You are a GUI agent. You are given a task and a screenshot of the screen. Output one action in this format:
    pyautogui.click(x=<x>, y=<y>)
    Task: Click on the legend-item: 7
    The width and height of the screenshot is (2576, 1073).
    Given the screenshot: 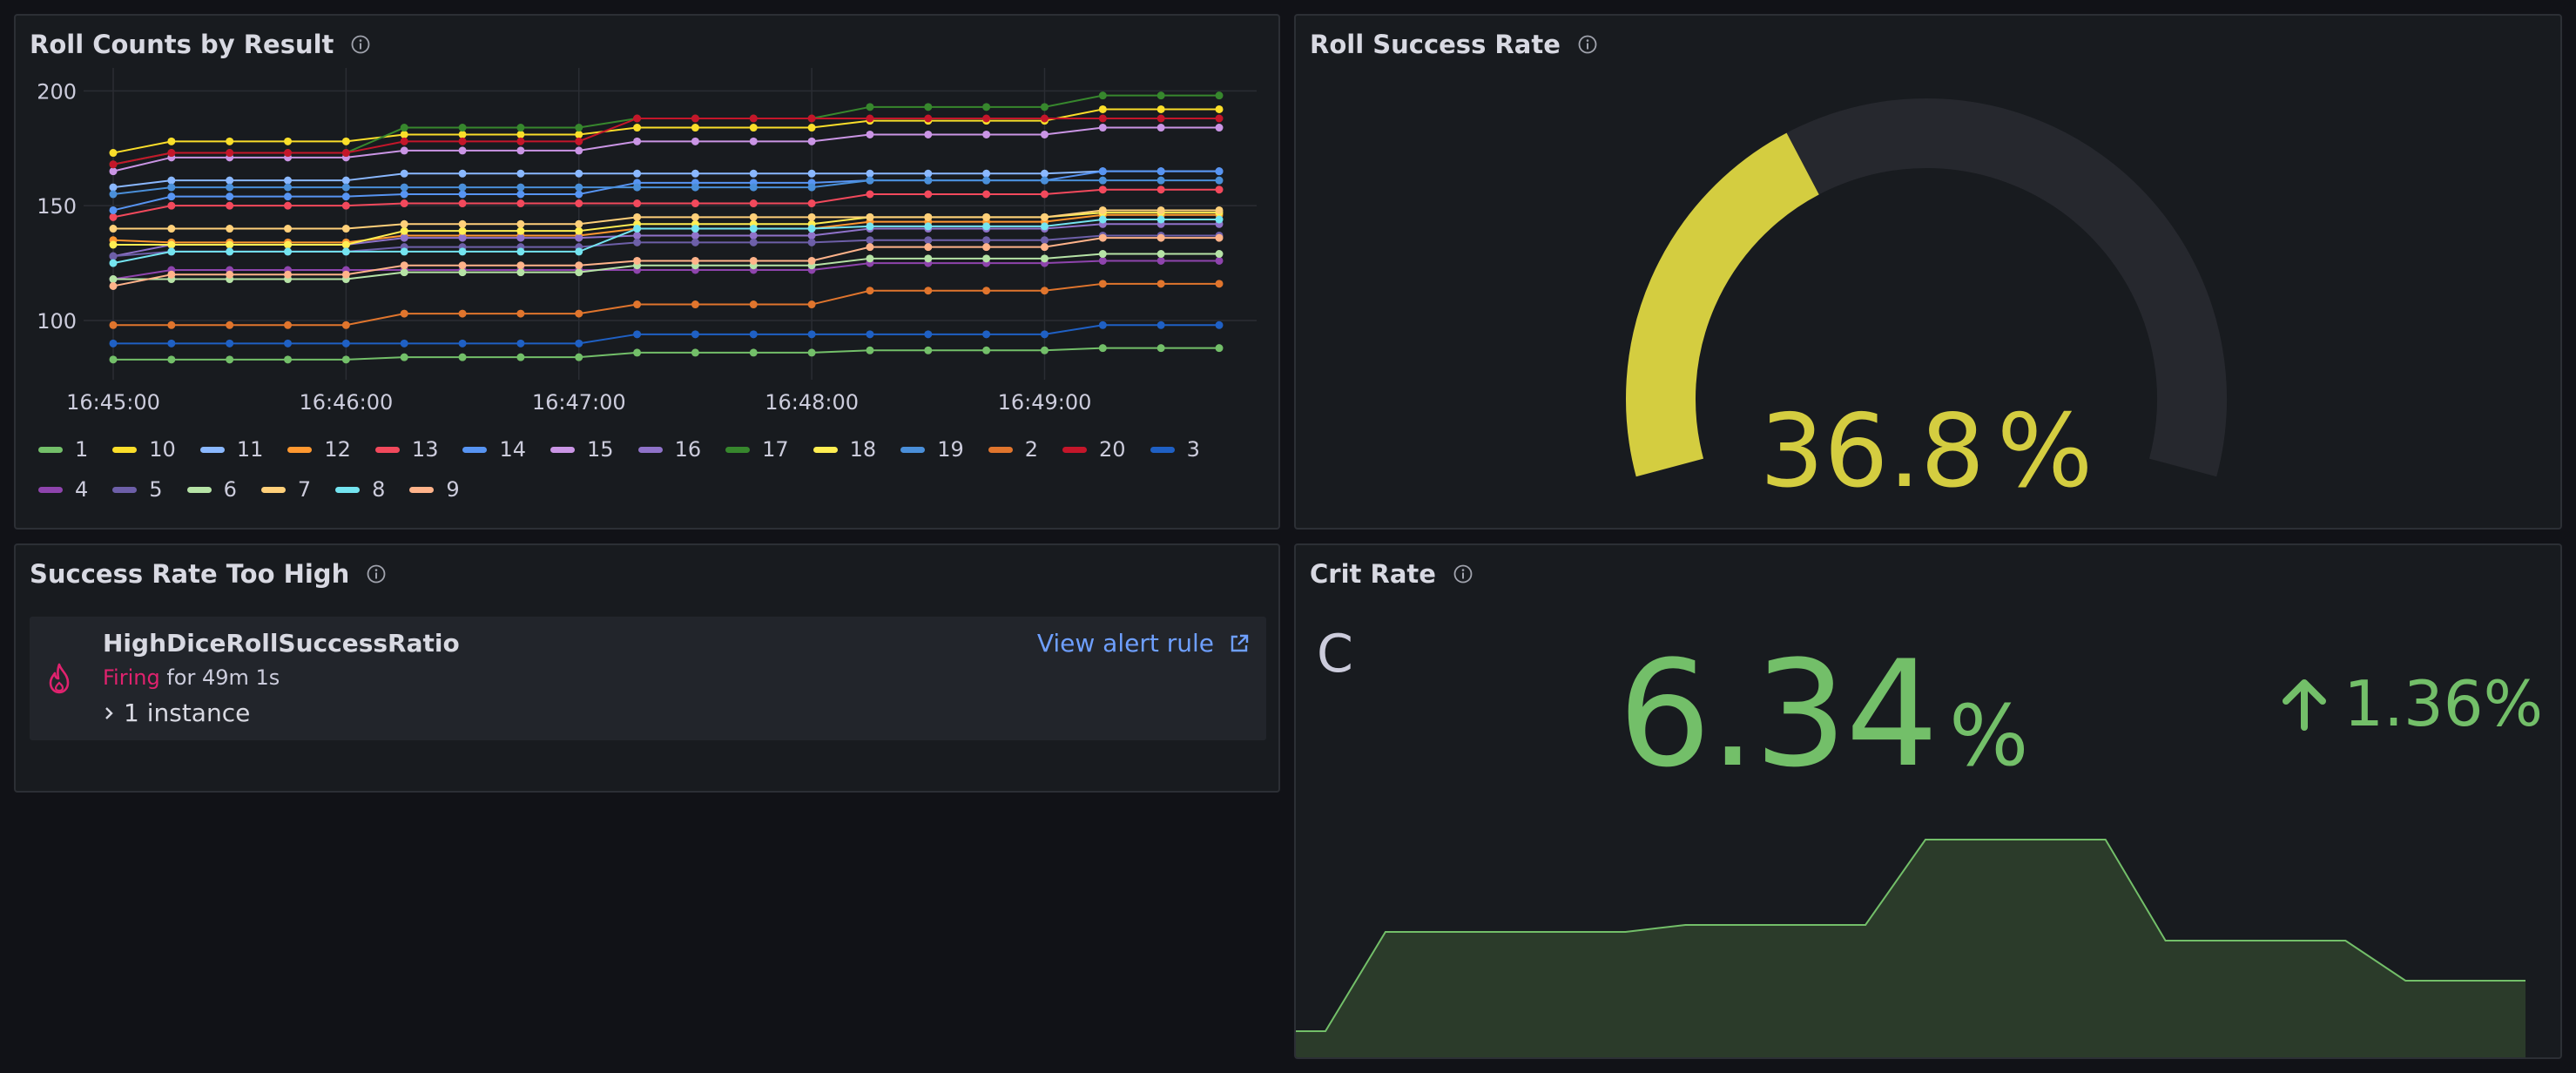 What is the action you would take?
    pyautogui.click(x=285, y=489)
    